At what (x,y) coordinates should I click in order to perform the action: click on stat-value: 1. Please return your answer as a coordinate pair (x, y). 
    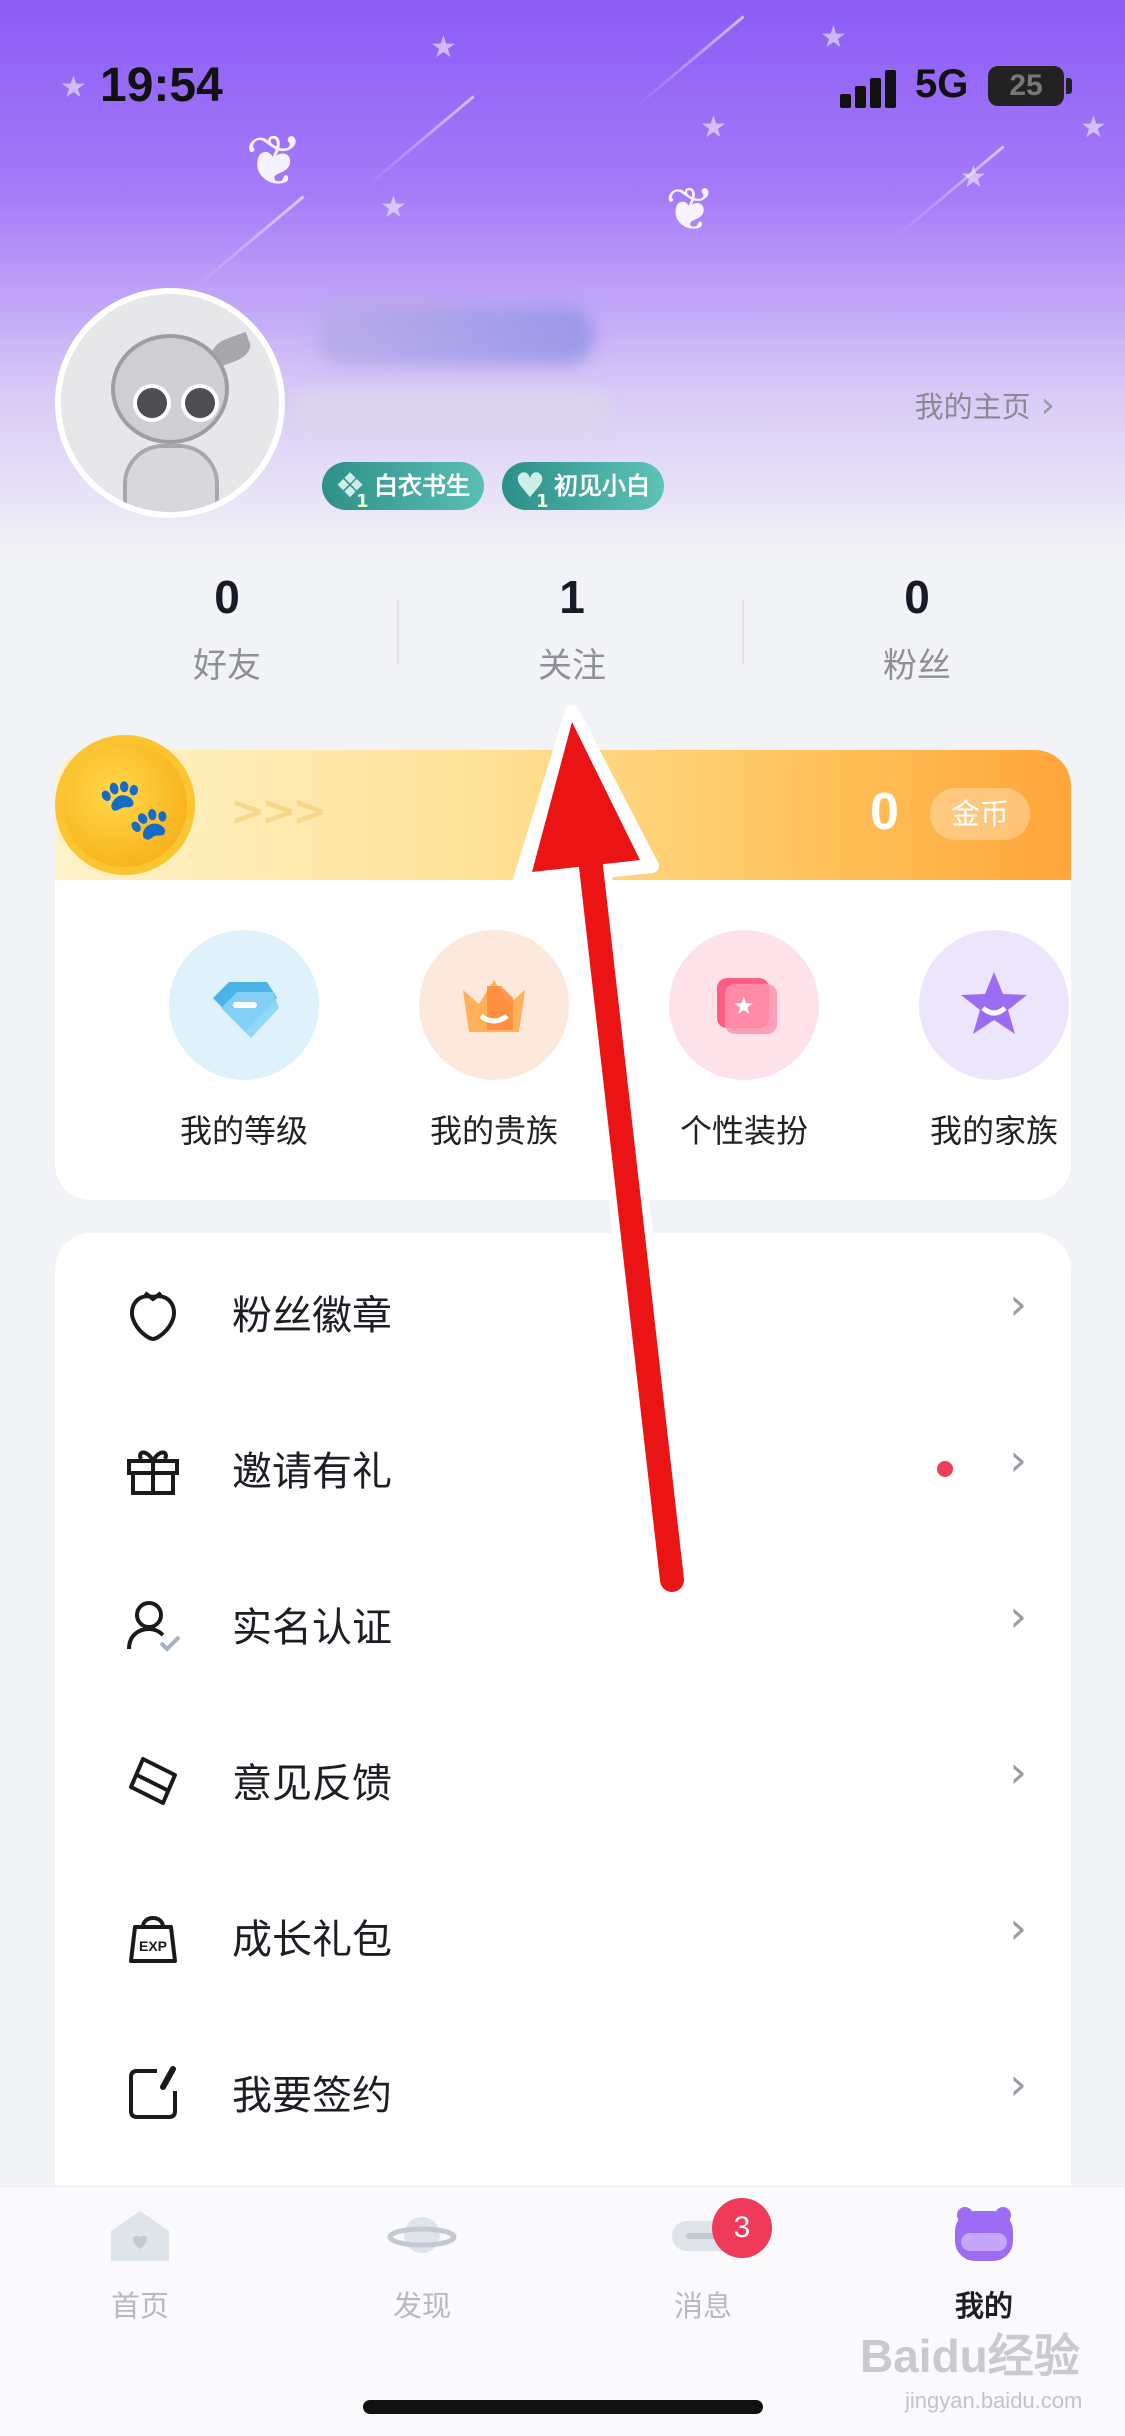
    Looking at the image, I should click on (572, 597).